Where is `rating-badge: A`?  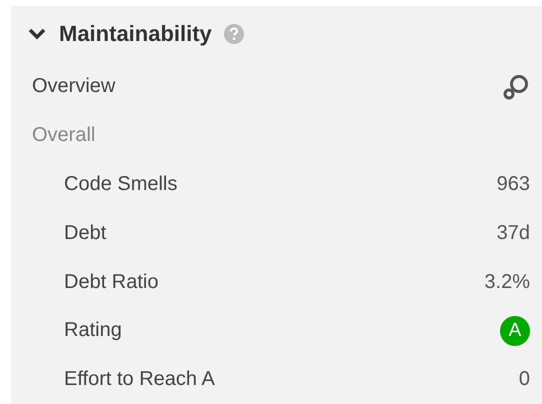
rating-badge: A is located at coordinates (515, 331).